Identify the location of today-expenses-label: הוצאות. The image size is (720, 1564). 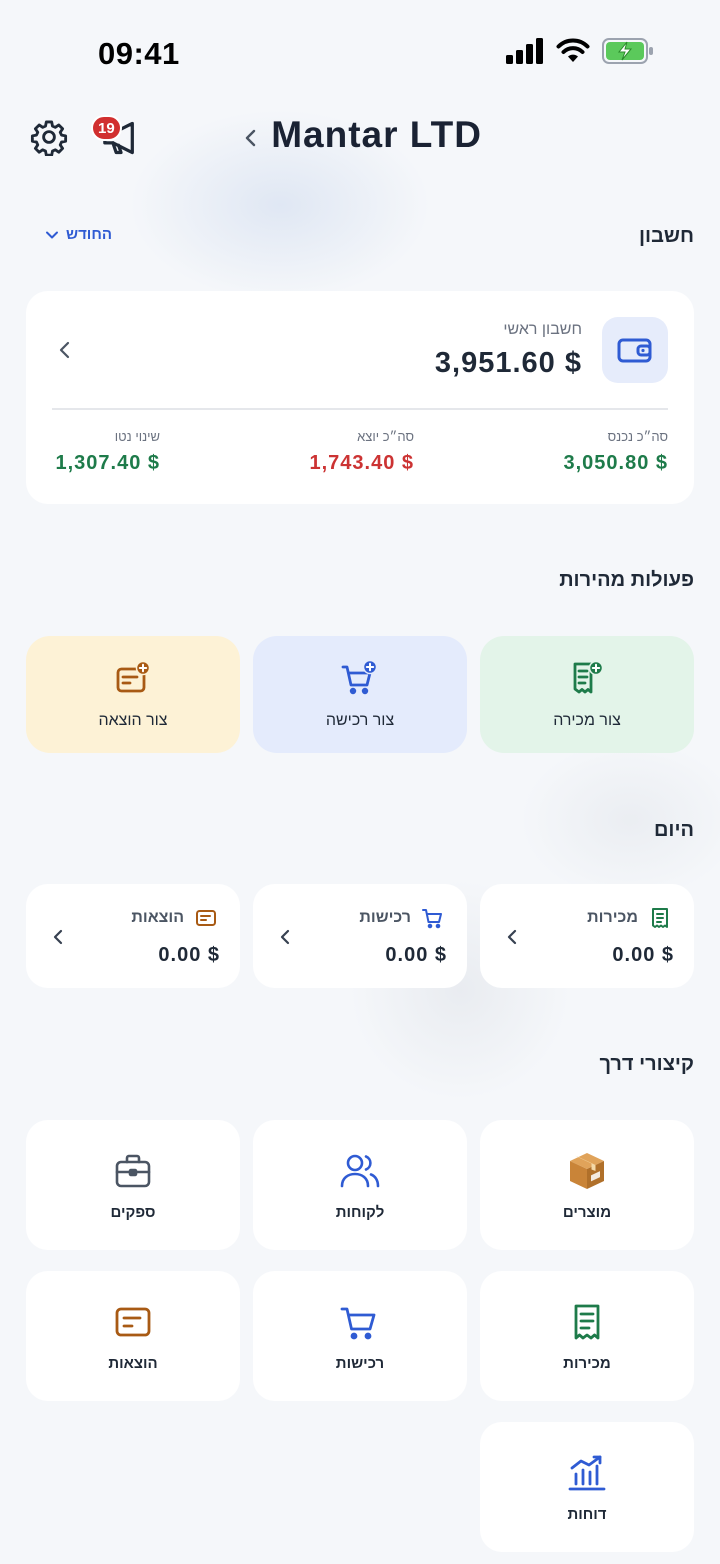
(157, 917).